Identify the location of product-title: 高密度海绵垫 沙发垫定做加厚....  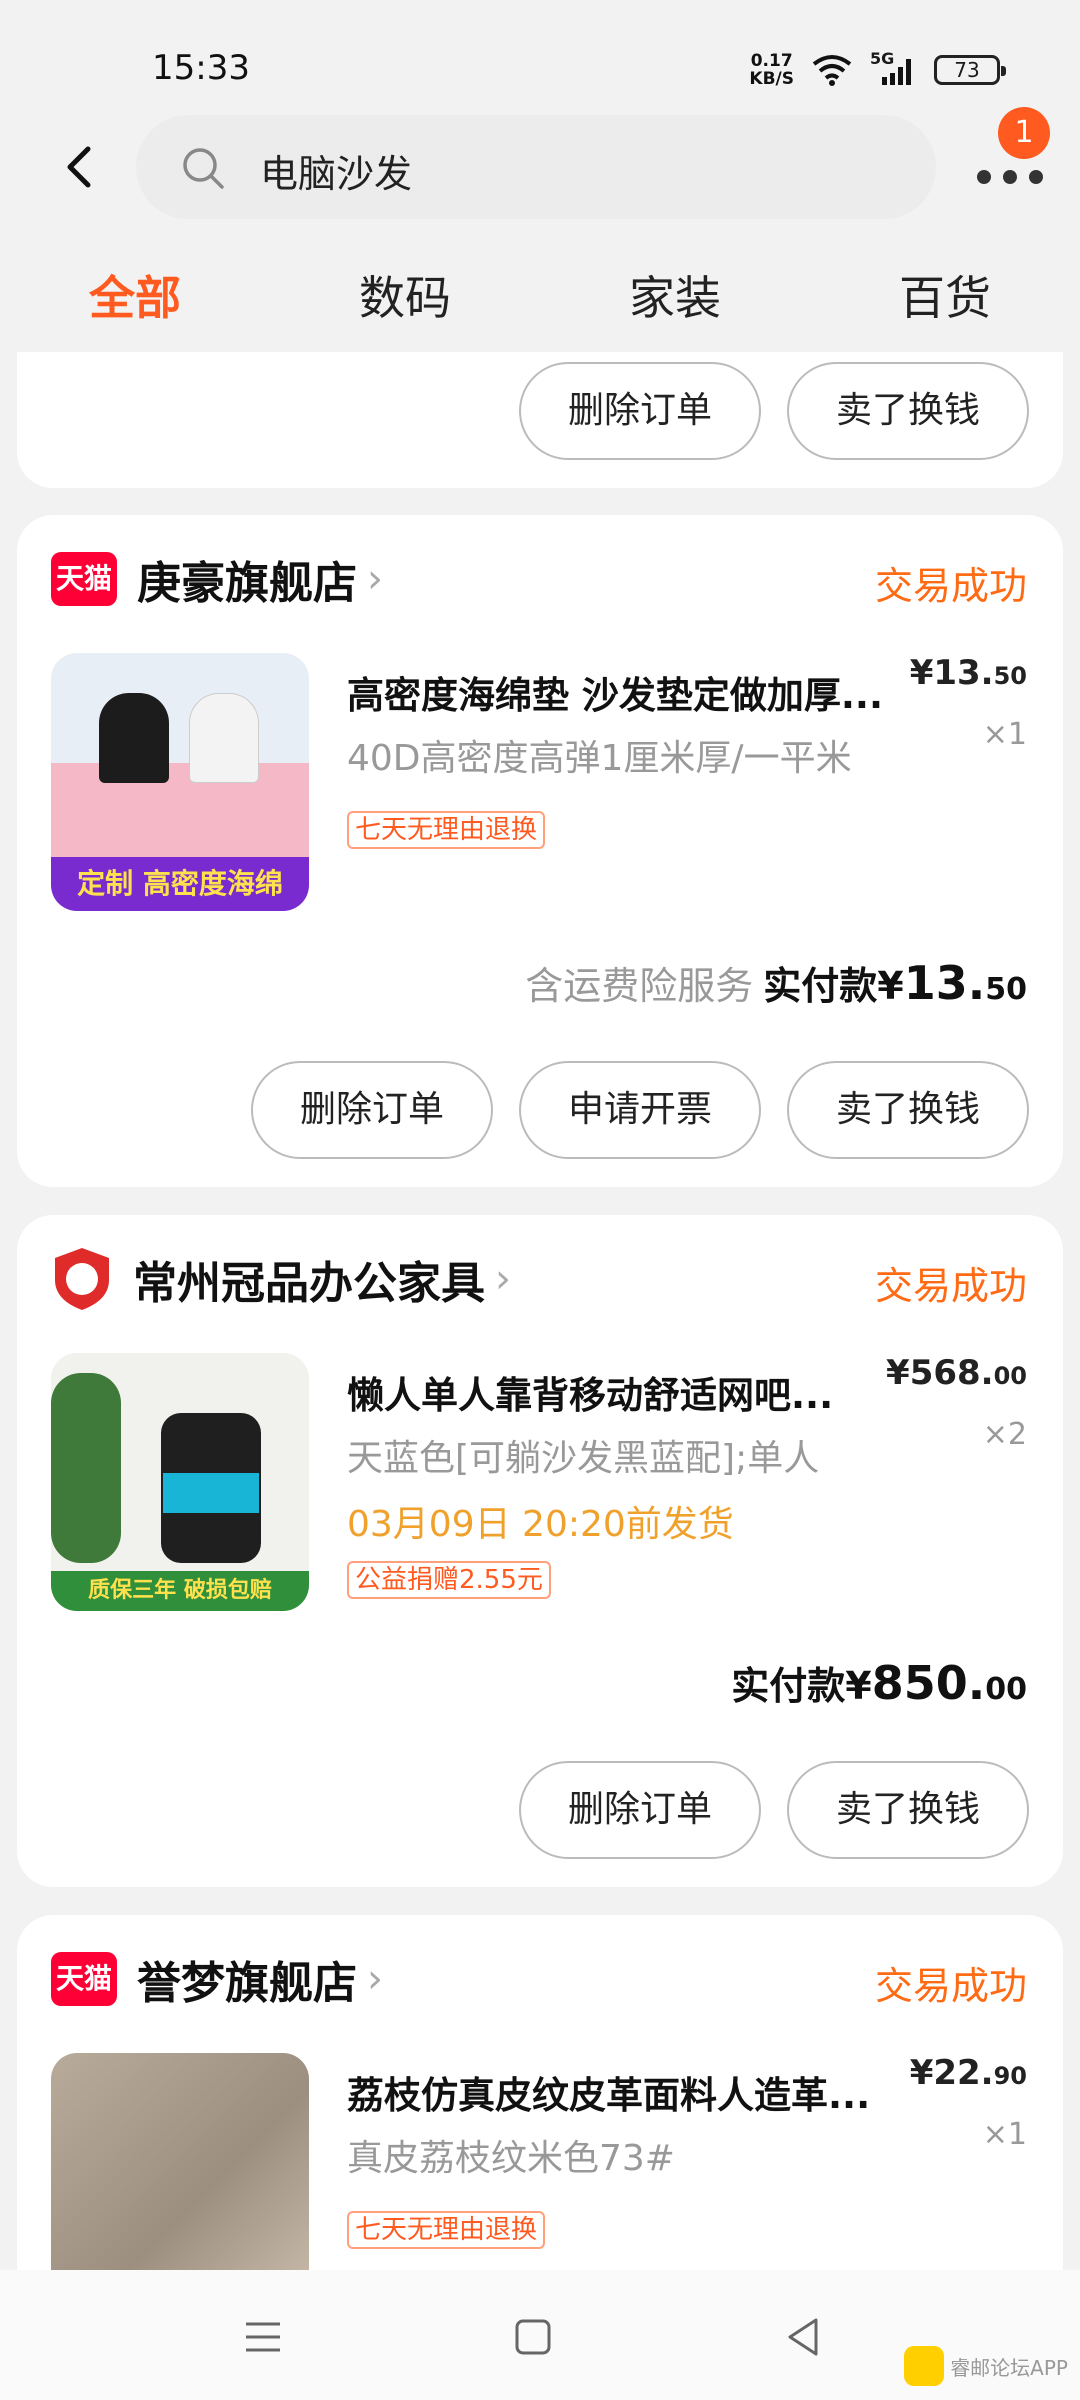
(615, 692).